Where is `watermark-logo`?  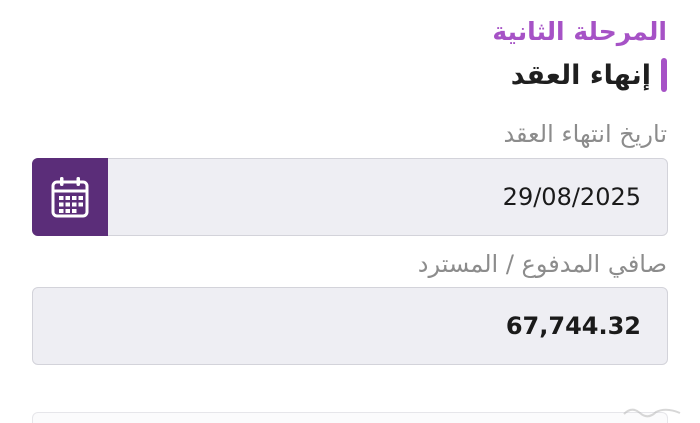 watermark-logo is located at coordinates (652, 413).